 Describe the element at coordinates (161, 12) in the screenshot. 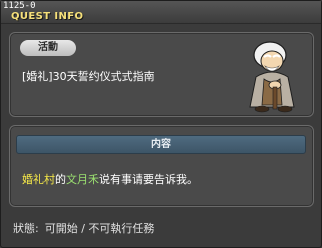

I see `title-bar: 1125-0 QUEST INFO` at that location.